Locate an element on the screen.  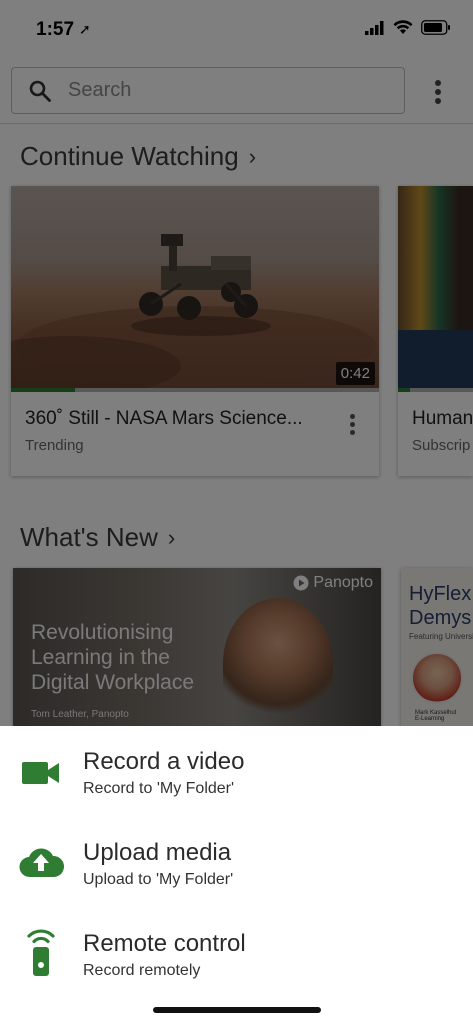
record-video-option: Record a video Record to 'My Folder' is located at coordinates (236, 788).